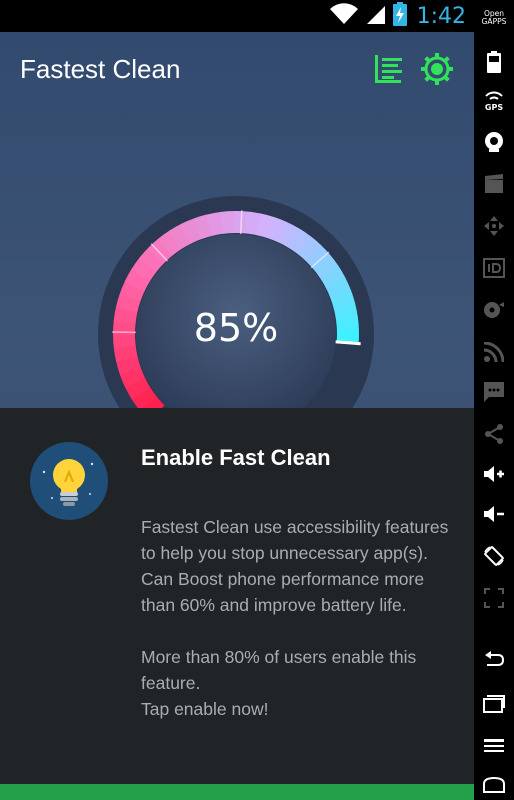 Image resolution: width=514 pixels, height=800 pixels. I want to click on wifi-icon, so click(344, 16).